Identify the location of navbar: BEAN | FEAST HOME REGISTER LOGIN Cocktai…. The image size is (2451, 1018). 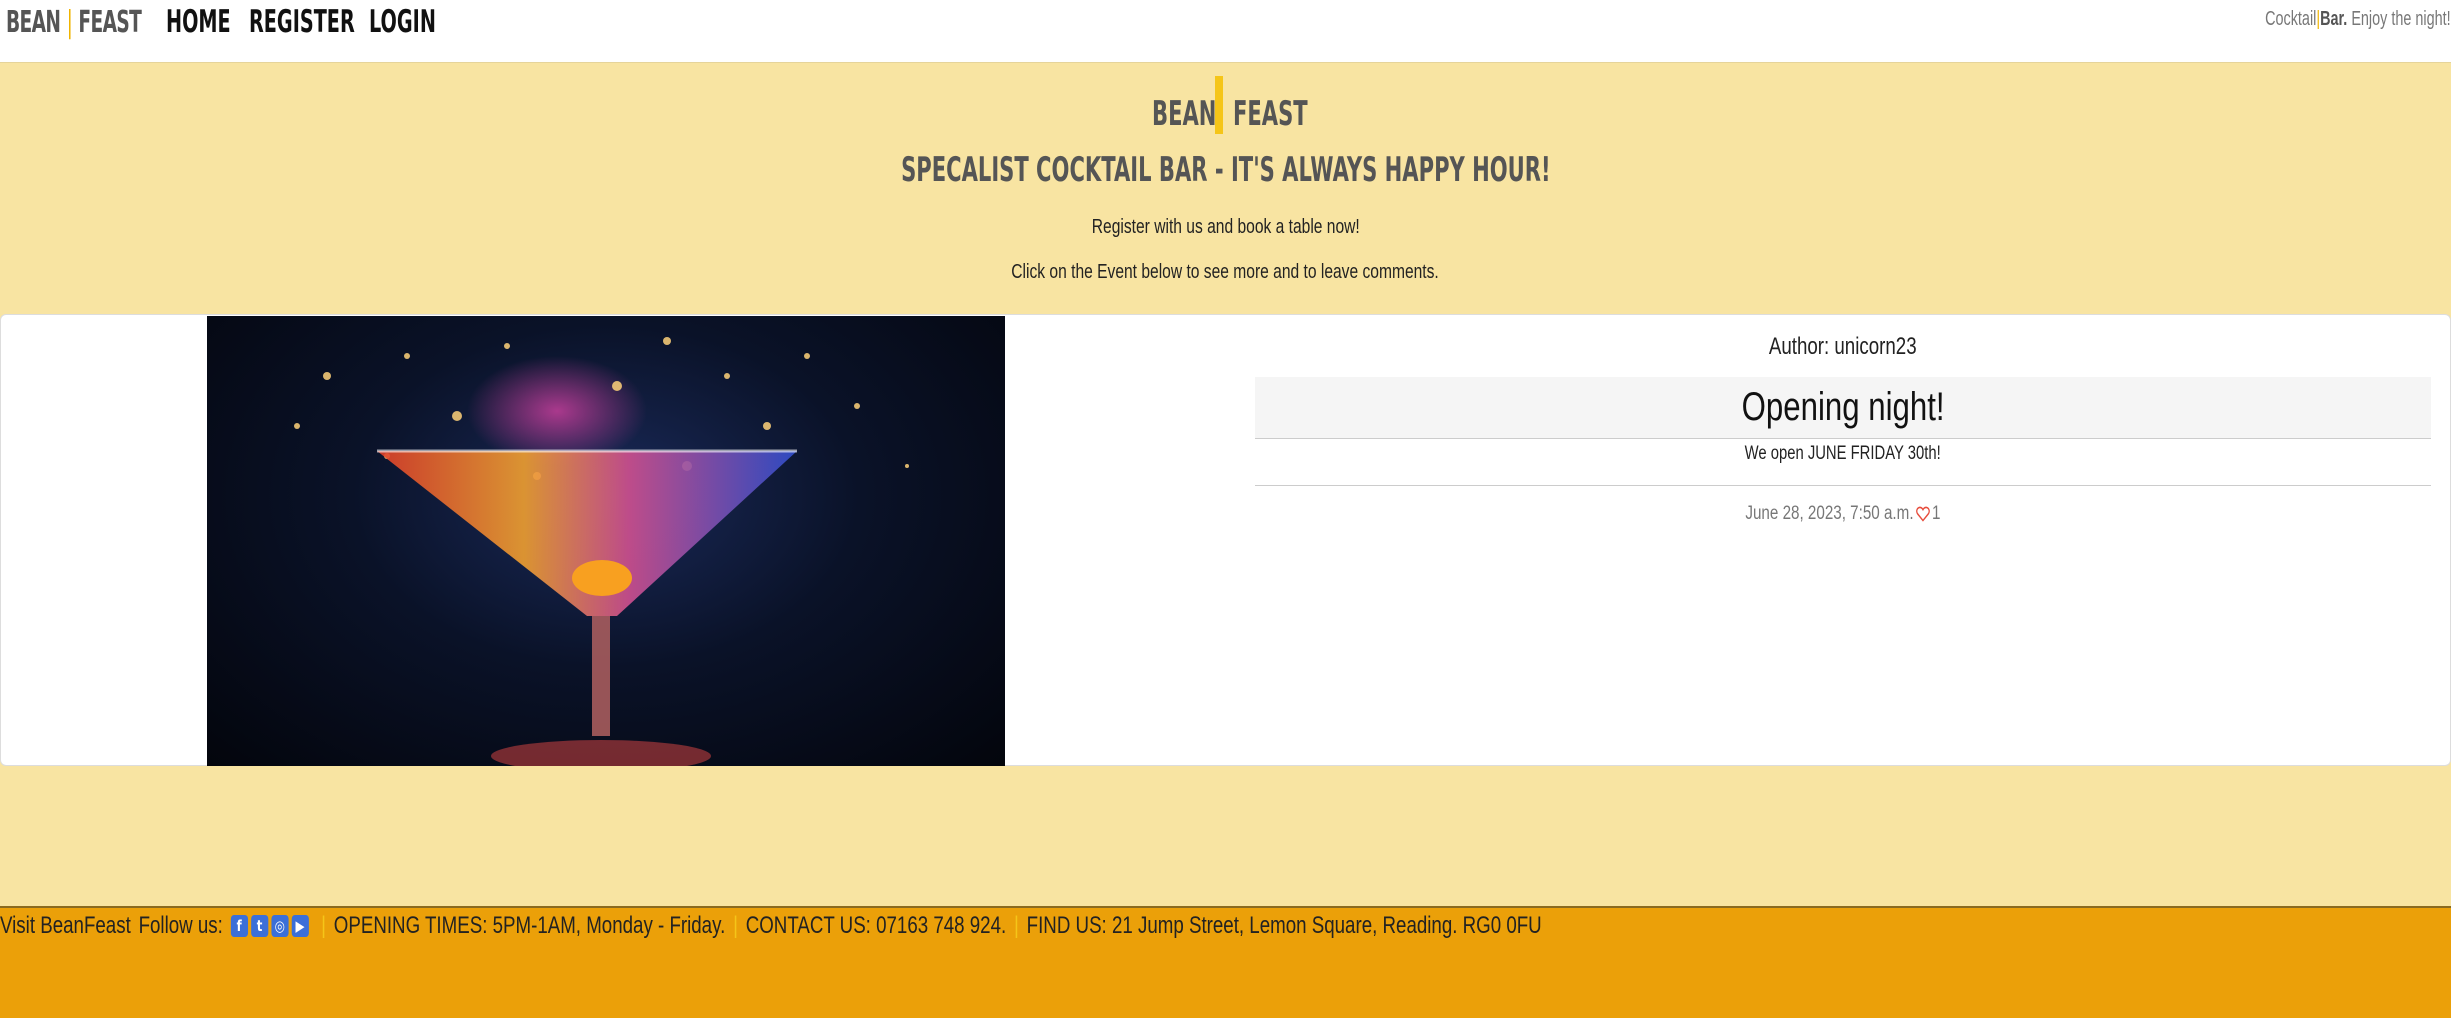
(1225, 31).